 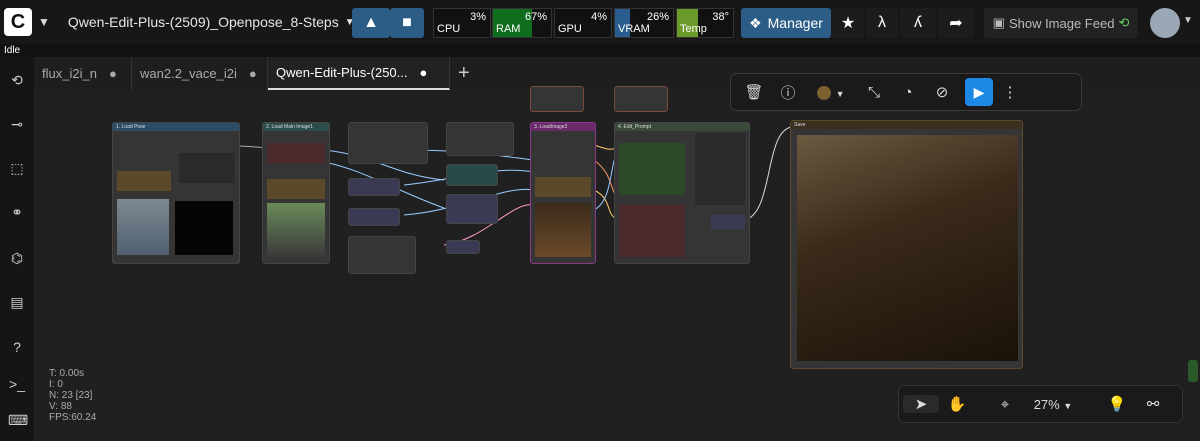 What do you see at coordinates (563, 230) in the screenshot?
I see `thumbnail-magician` at bounding box center [563, 230].